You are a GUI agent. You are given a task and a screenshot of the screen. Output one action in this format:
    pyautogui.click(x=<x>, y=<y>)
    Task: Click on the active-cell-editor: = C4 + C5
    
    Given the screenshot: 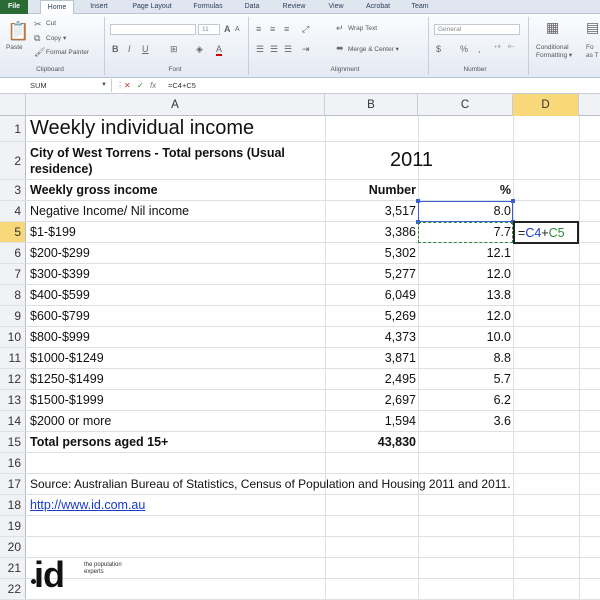 What is the action you would take?
    pyautogui.click(x=546, y=232)
    